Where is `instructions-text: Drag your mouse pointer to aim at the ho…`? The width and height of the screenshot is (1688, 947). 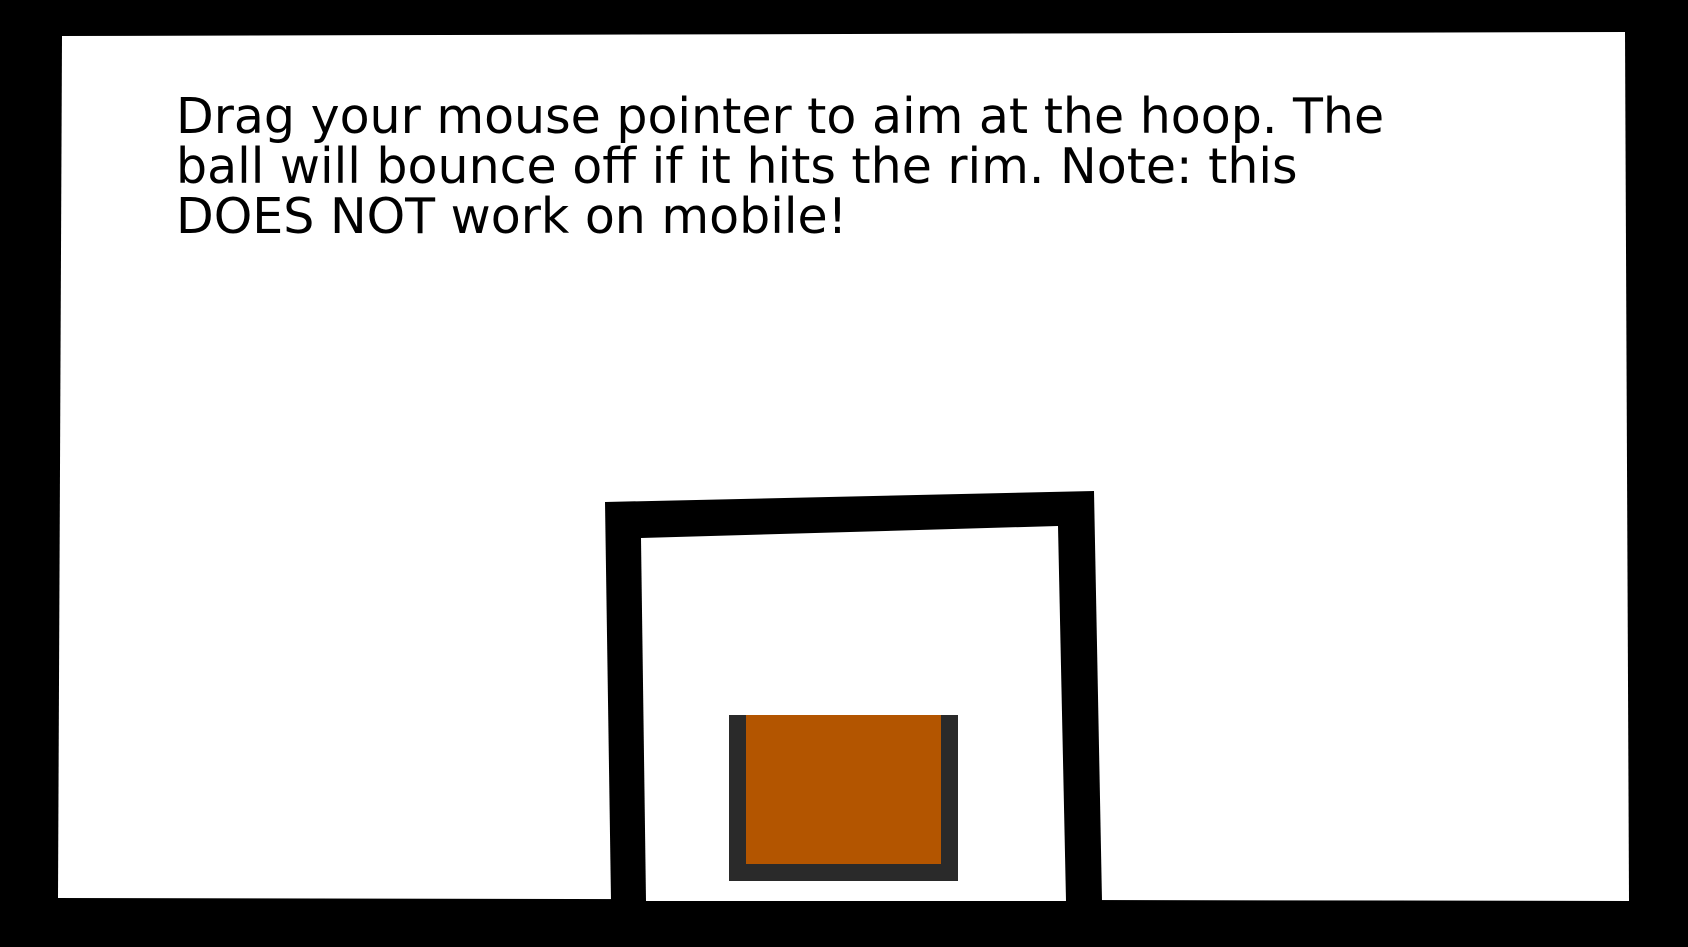
instructions-text: Drag your mouse pointer to aim at the ho… is located at coordinates (780, 166).